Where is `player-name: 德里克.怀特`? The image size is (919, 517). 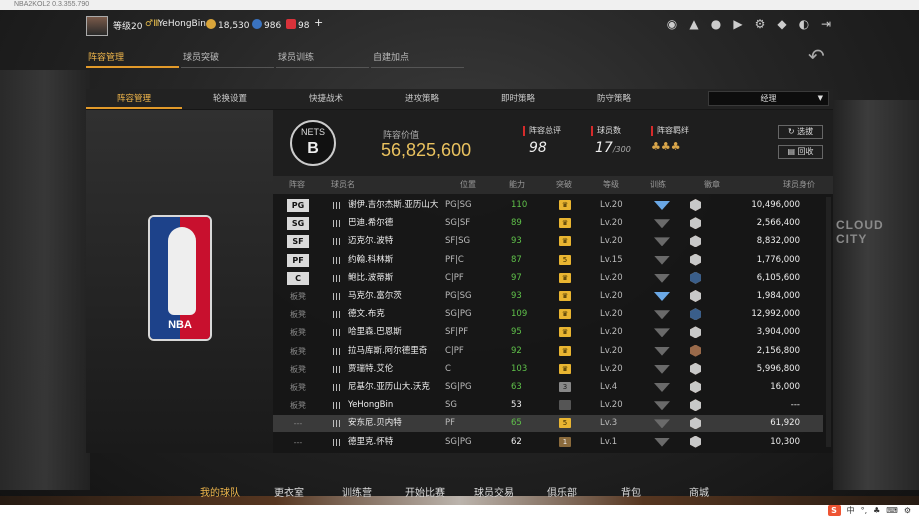 player-name: 德里克.怀特 is located at coordinates (370, 442).